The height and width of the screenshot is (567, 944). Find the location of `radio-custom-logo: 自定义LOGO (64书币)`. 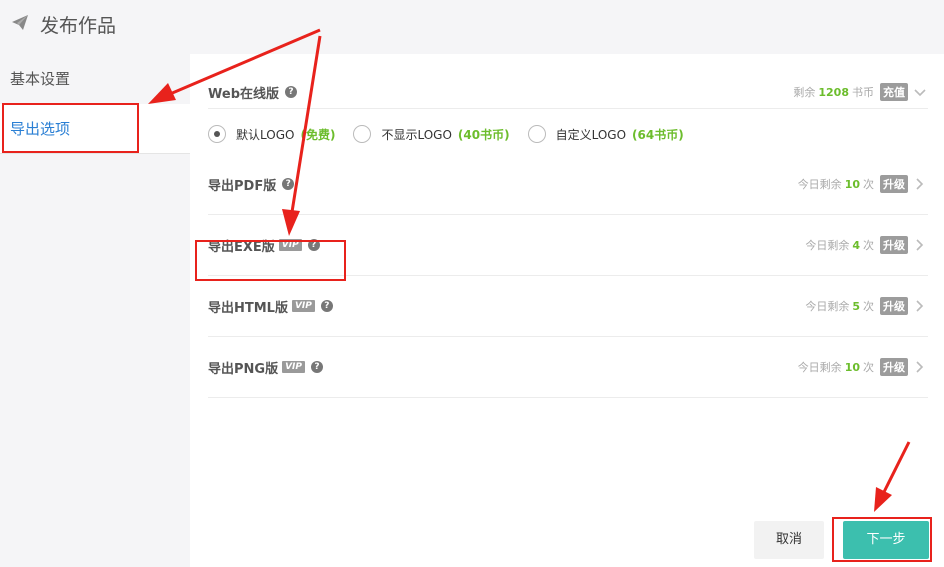

radio-custom-logo: 自定义LOGO (64书币) is located at coordinates (605, 134).